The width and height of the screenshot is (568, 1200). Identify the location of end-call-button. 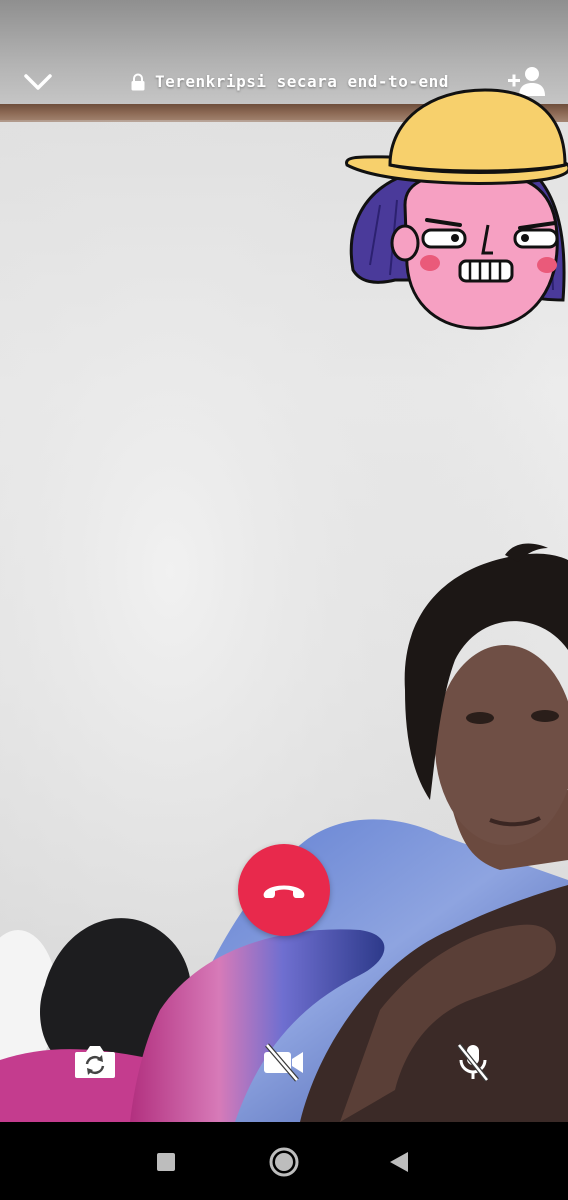
(284, 890).